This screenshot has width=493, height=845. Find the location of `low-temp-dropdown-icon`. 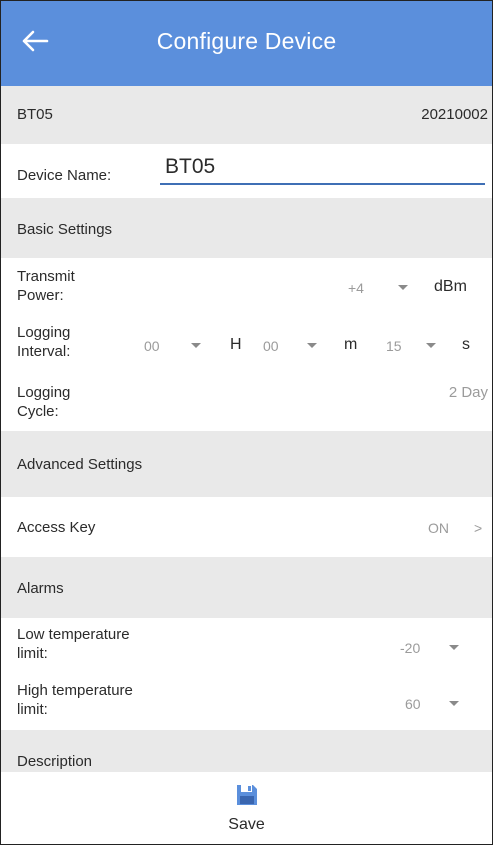

low-temp-dropdown-icon is located at coordinates (454, 647).